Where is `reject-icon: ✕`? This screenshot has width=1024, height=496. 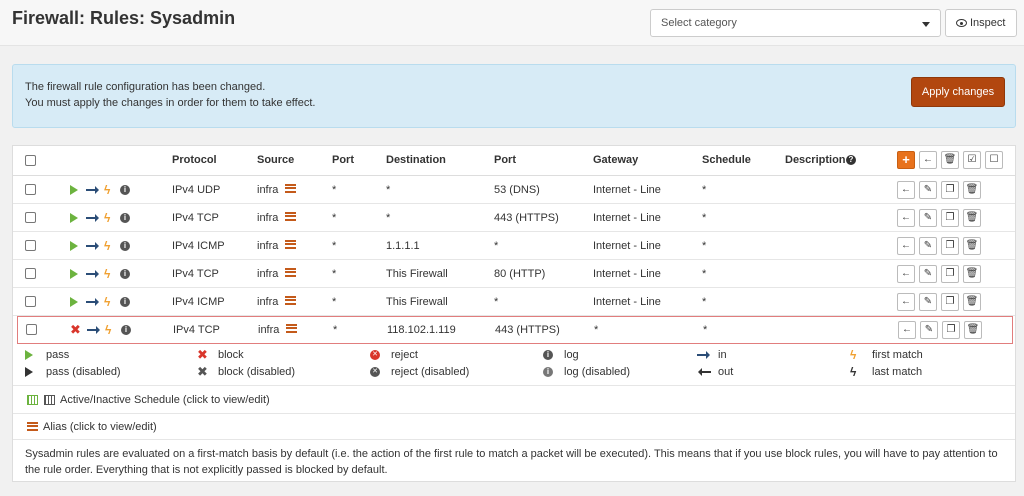
reject-icon: ✕ is located at coordinates (375, 355).